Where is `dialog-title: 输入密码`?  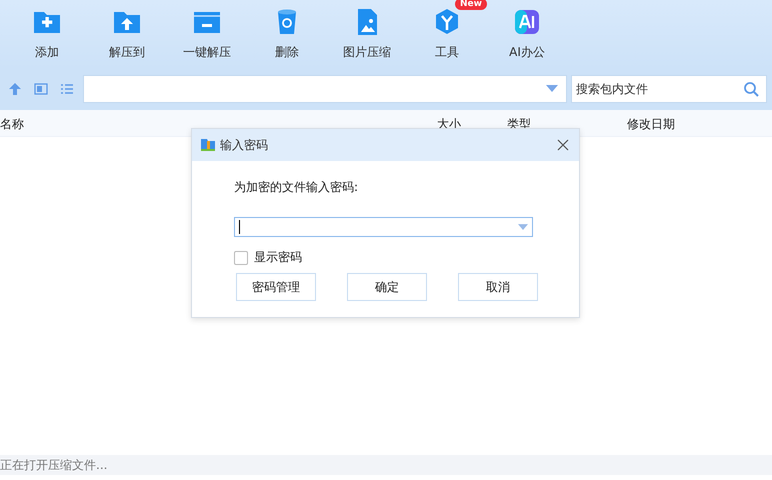 dialog-title: 输入密码 is located at coordinates (244, 145).